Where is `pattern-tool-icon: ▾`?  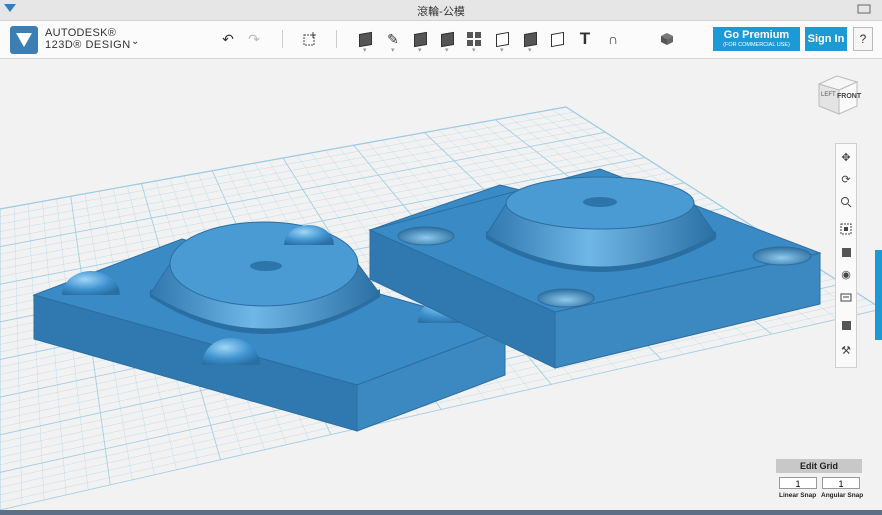 pattern-tool-icon: ▾ is located at coordinates (474, 41).